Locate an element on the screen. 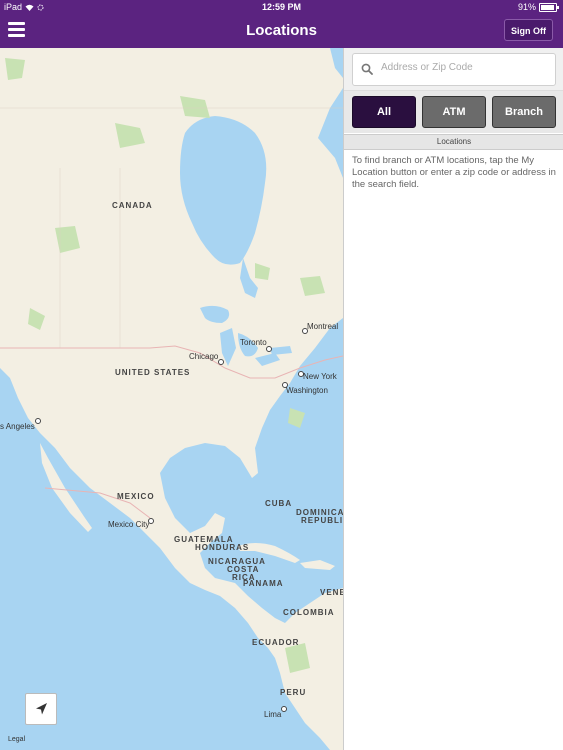  map-label-cuba: CUBA is located at coordinates (279, 503).